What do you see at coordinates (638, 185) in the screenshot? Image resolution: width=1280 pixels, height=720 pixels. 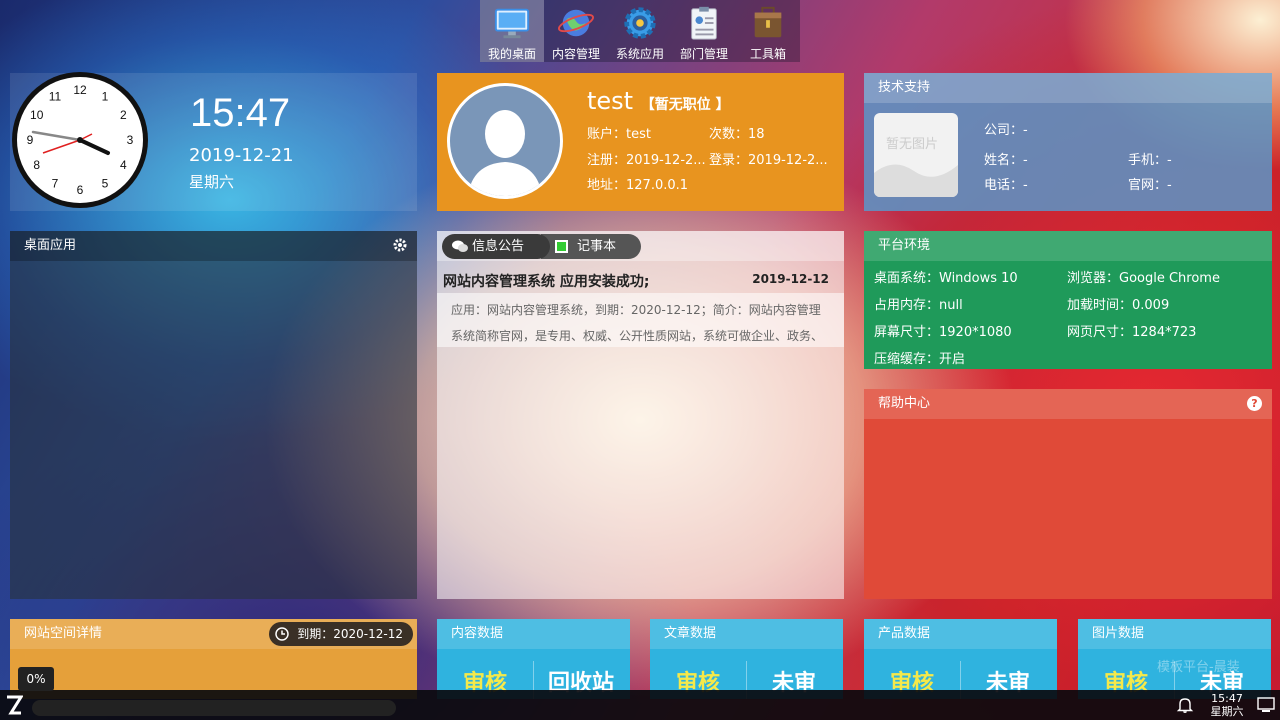 I see `user-address: 地址：127.0.0.1` at bounding box center [638, 185].